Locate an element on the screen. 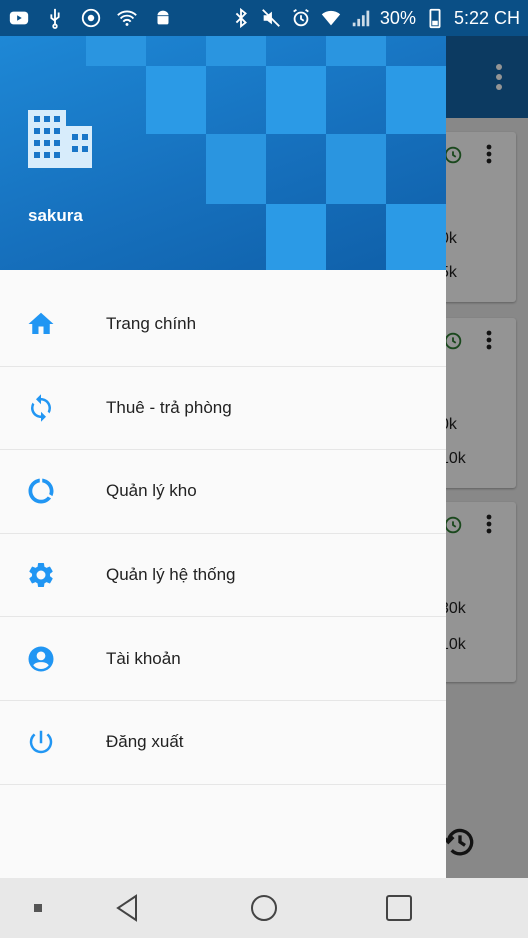 The image size is (528, 938). home-circle-icon is located at coordinates (264, 908).